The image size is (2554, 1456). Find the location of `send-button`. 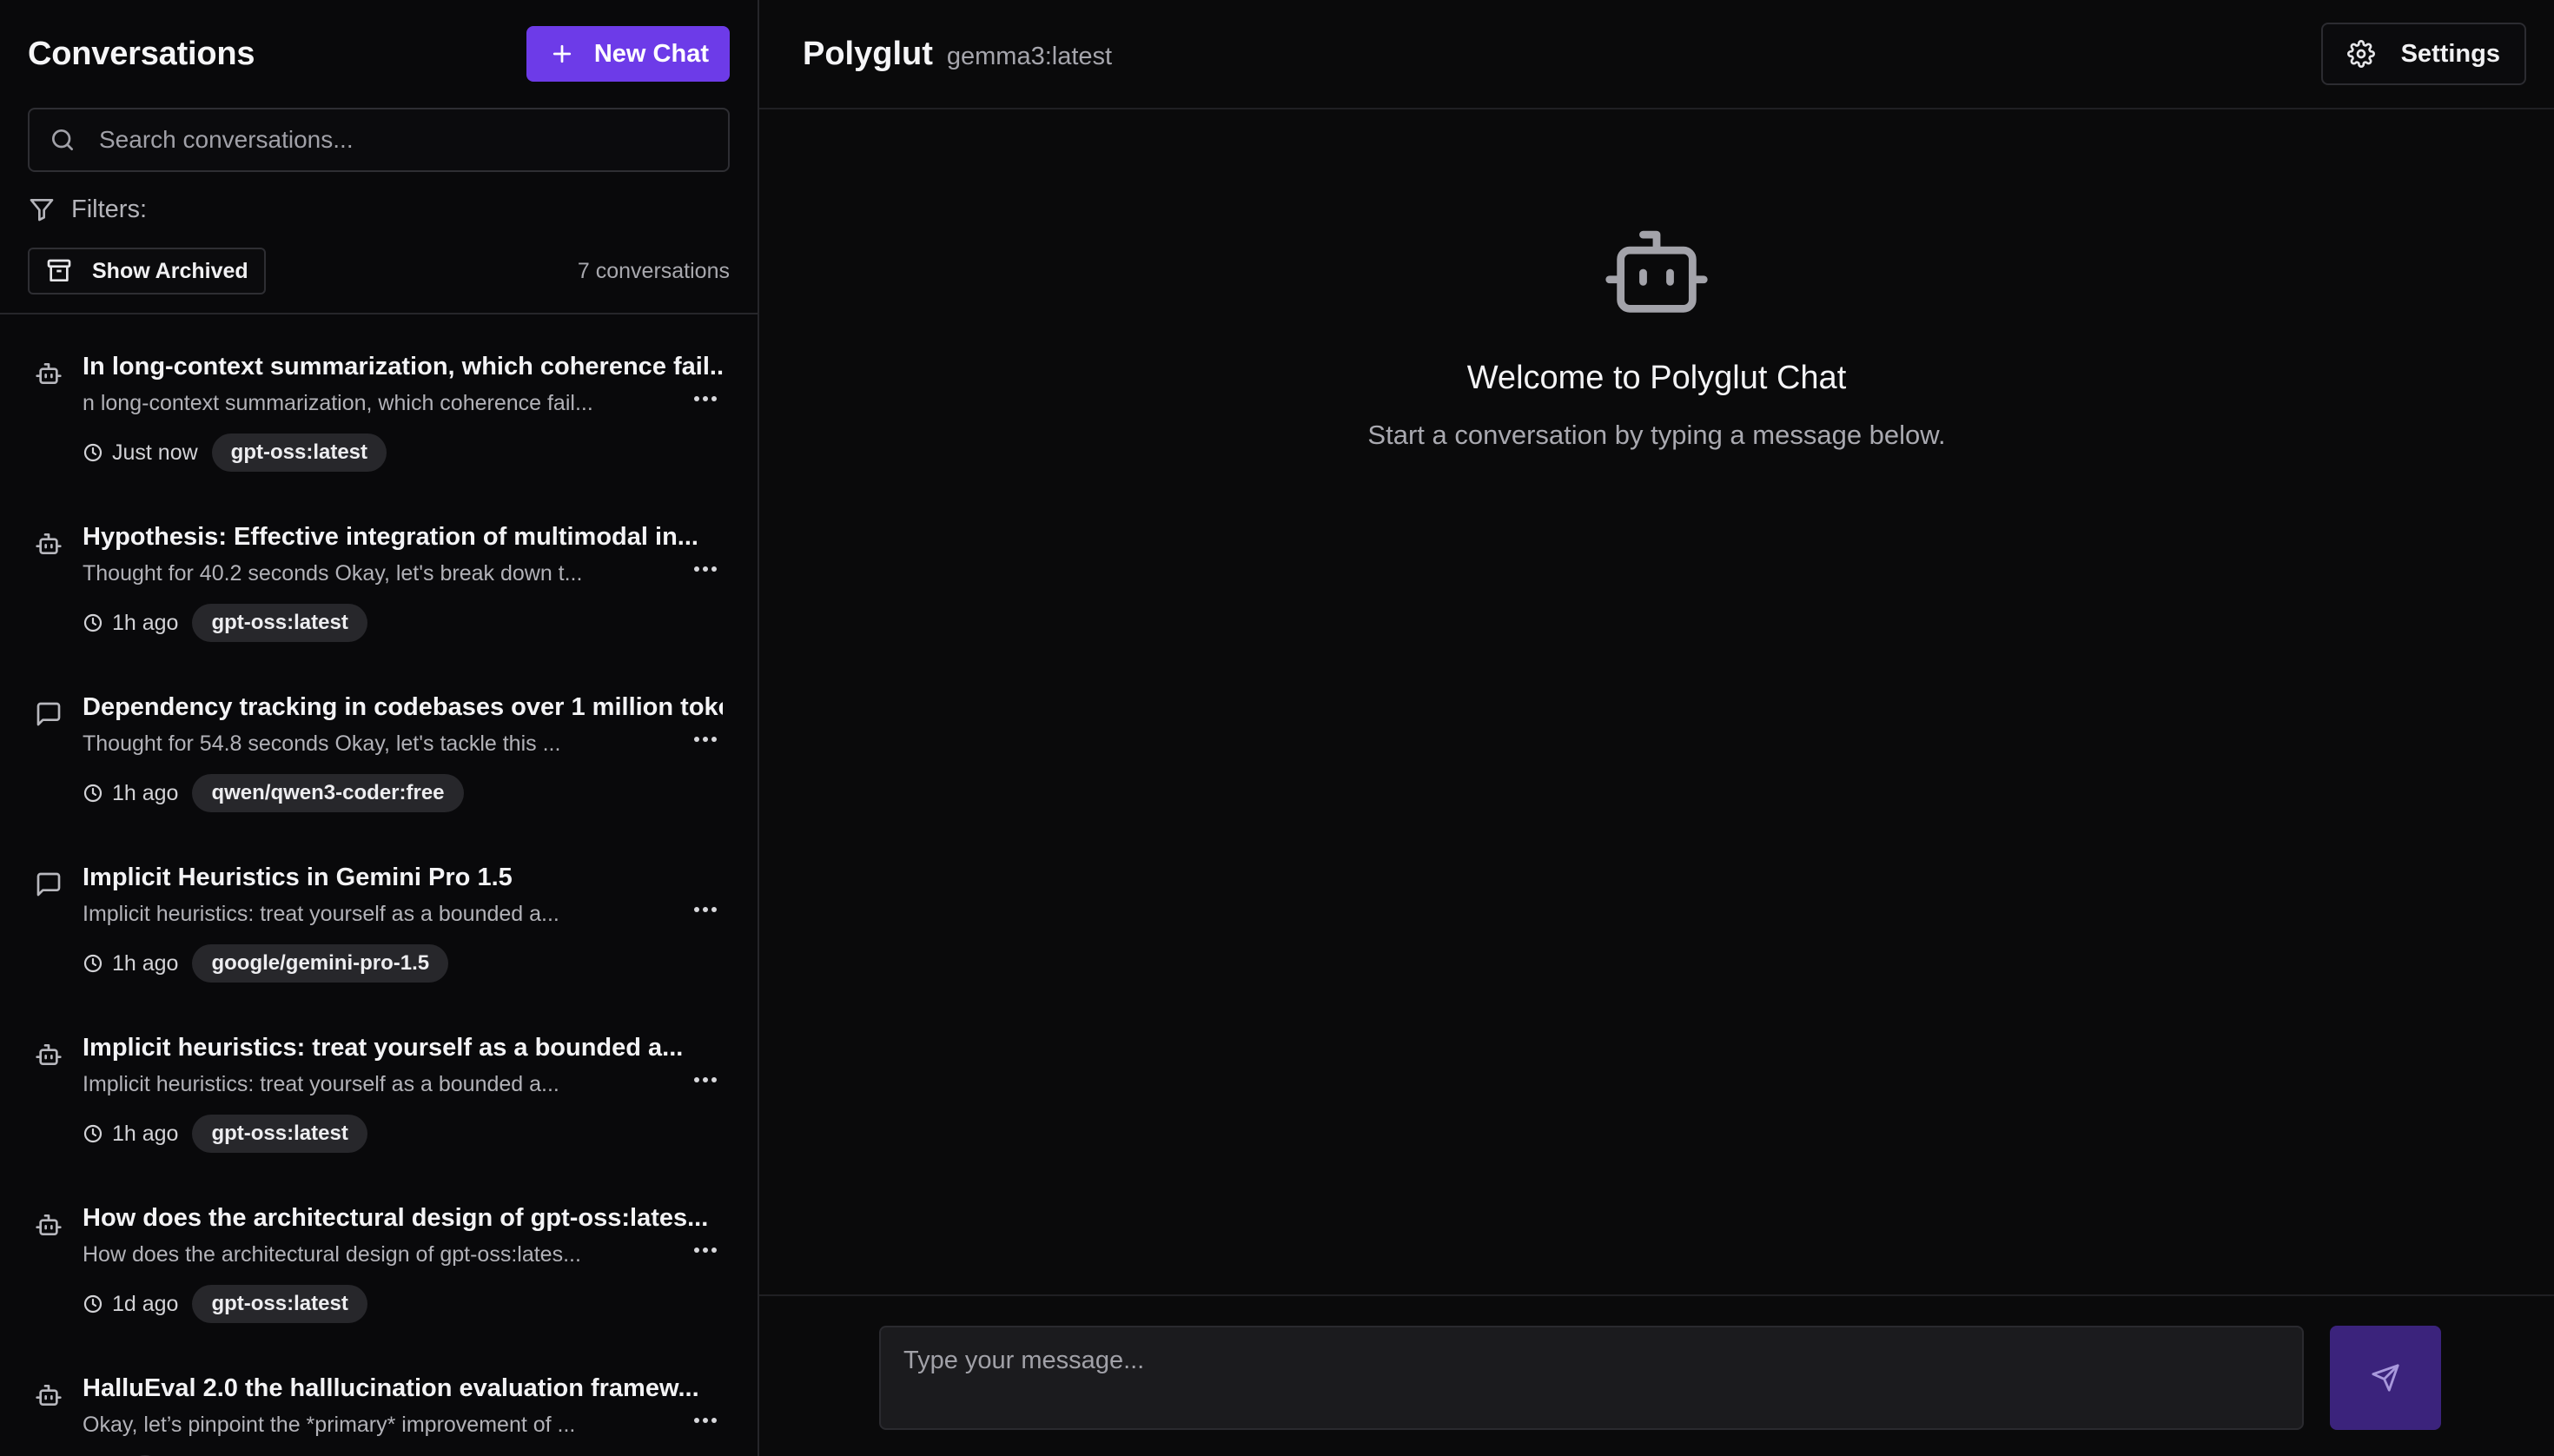

send-button is located at coordinates (2386, 1378).